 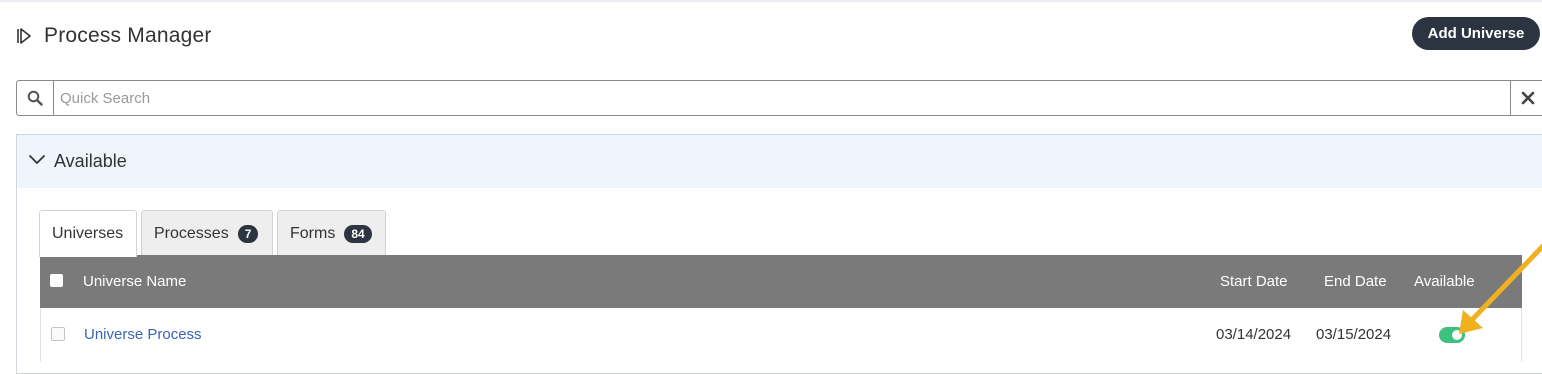 I want to click on column-header-end-date: End Date, so click(x=1355, y=281).